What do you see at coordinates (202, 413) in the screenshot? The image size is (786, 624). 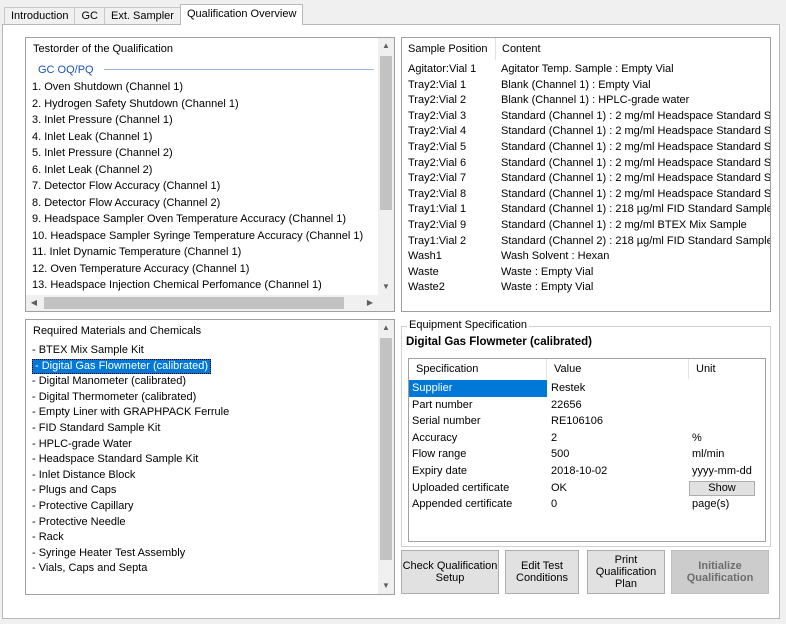 I see `material-item: - Empty Liner with GRAPHPACK Ferrule` at bounding box center [202, 413].